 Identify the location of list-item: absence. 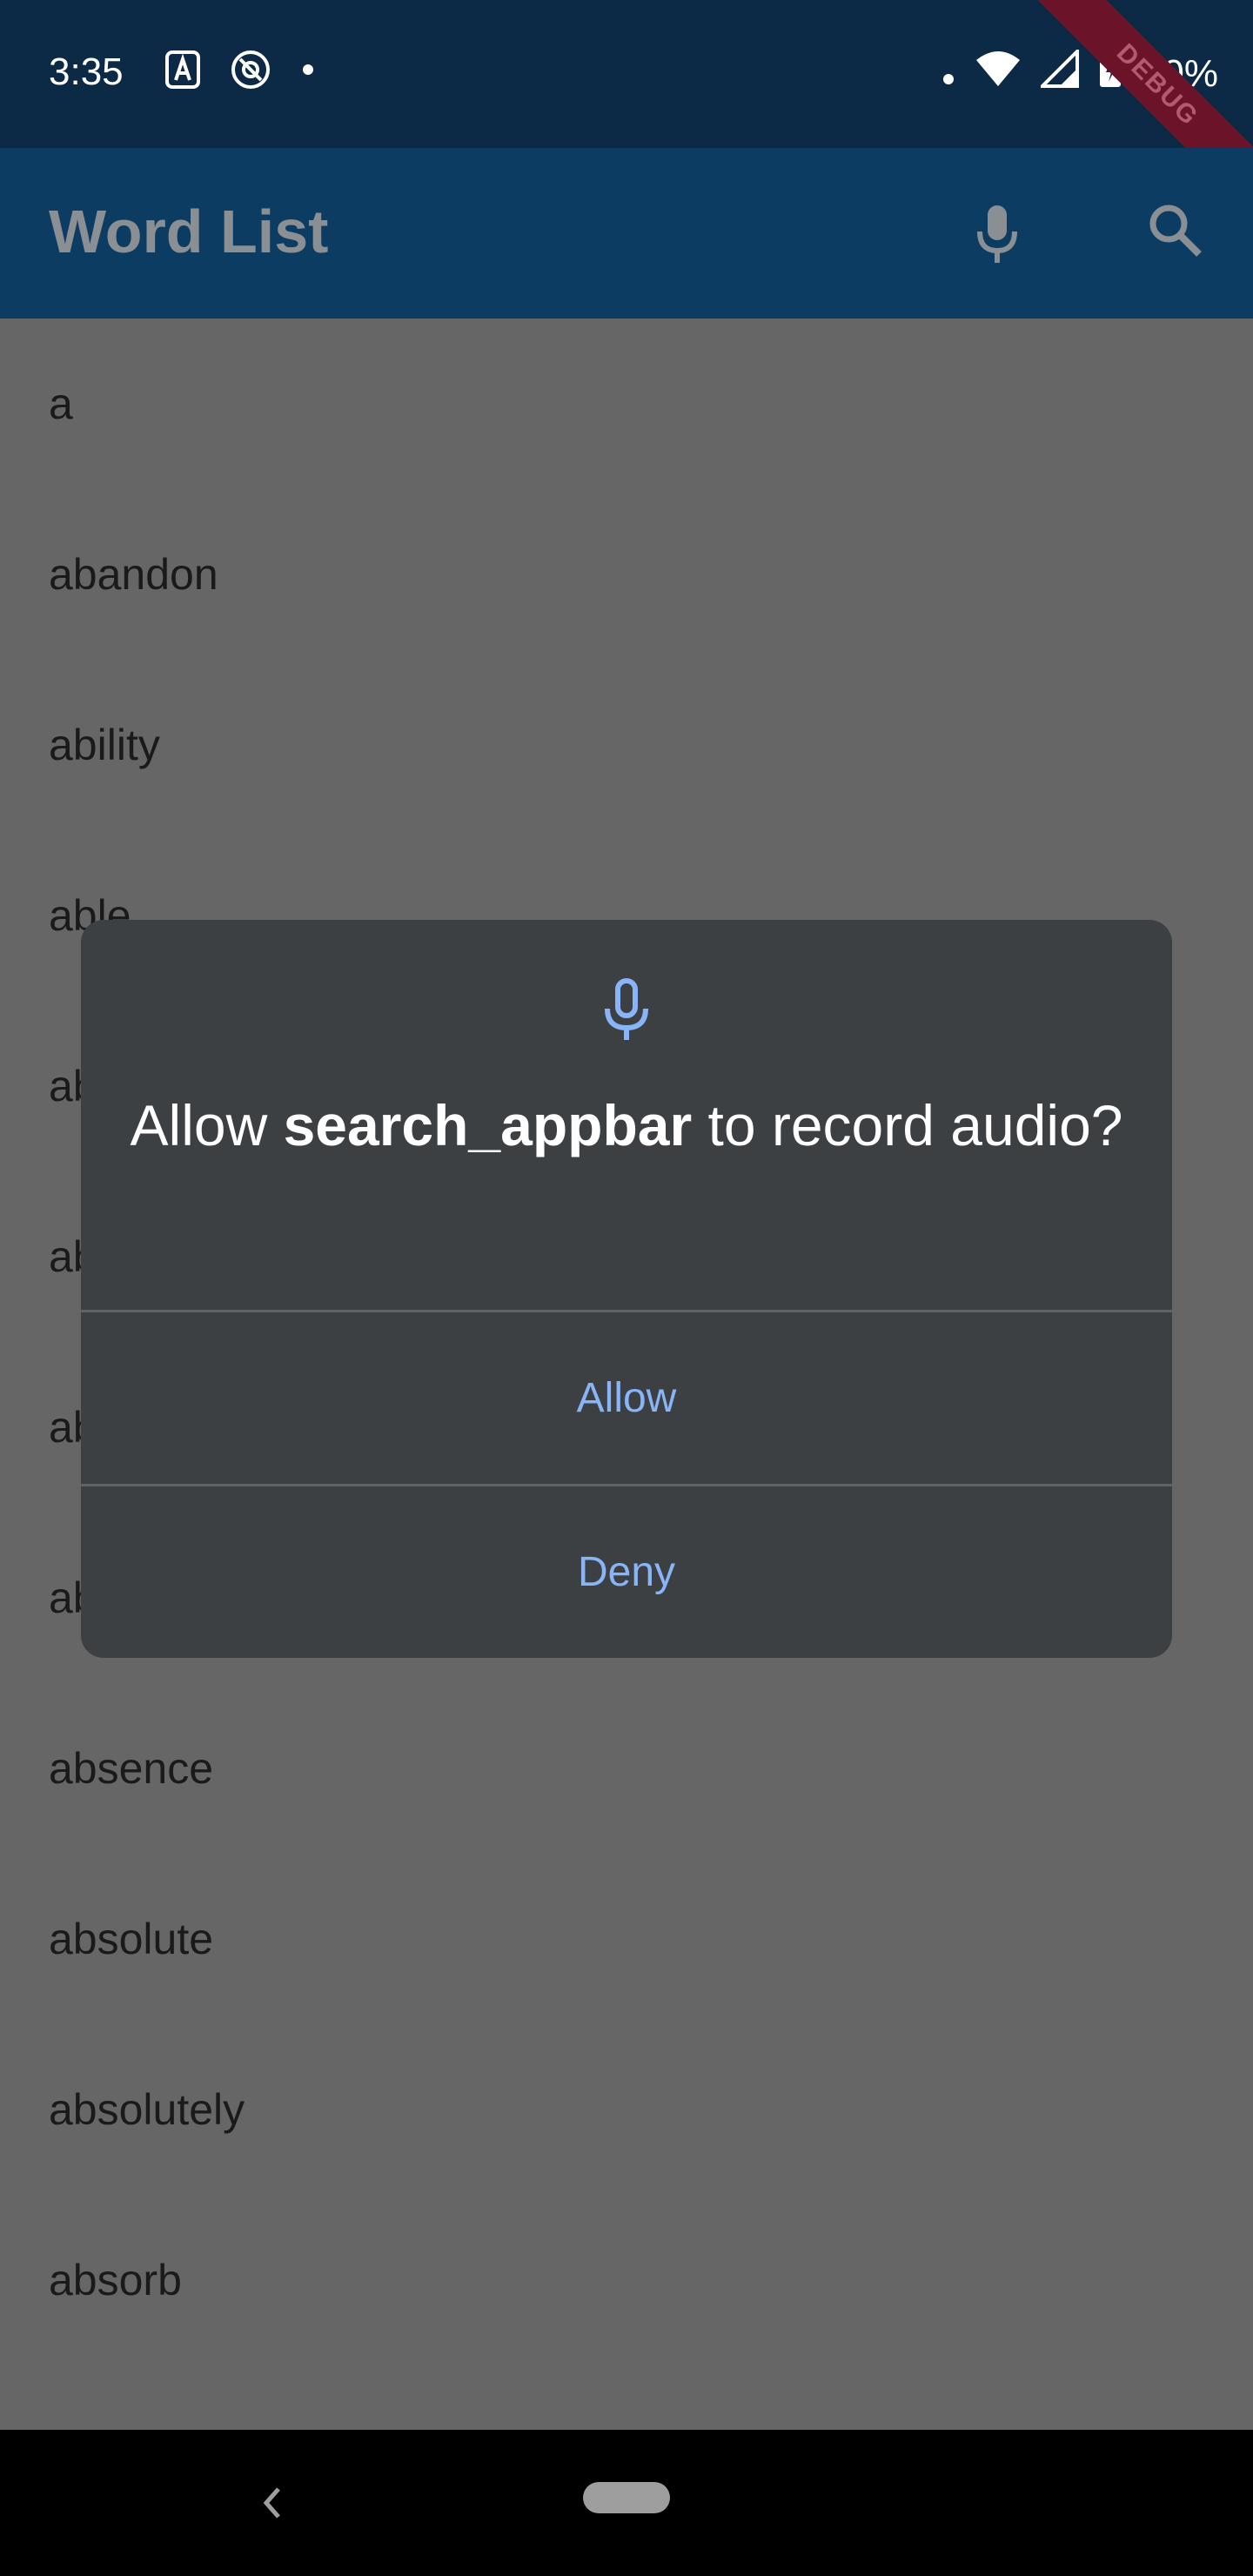
(626, 1769).